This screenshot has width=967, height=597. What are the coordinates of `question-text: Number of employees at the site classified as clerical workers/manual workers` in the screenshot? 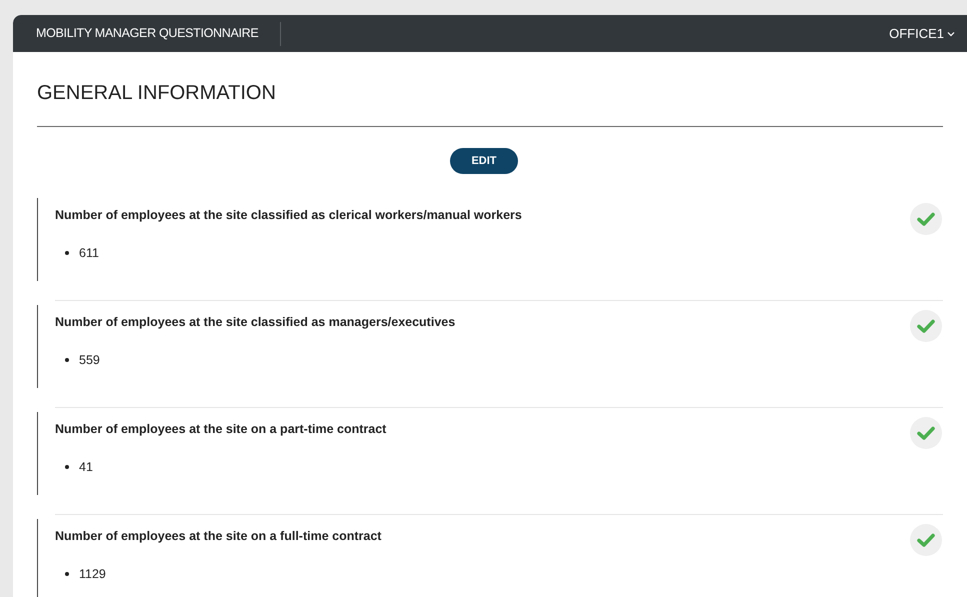 It's located at (288, 215).